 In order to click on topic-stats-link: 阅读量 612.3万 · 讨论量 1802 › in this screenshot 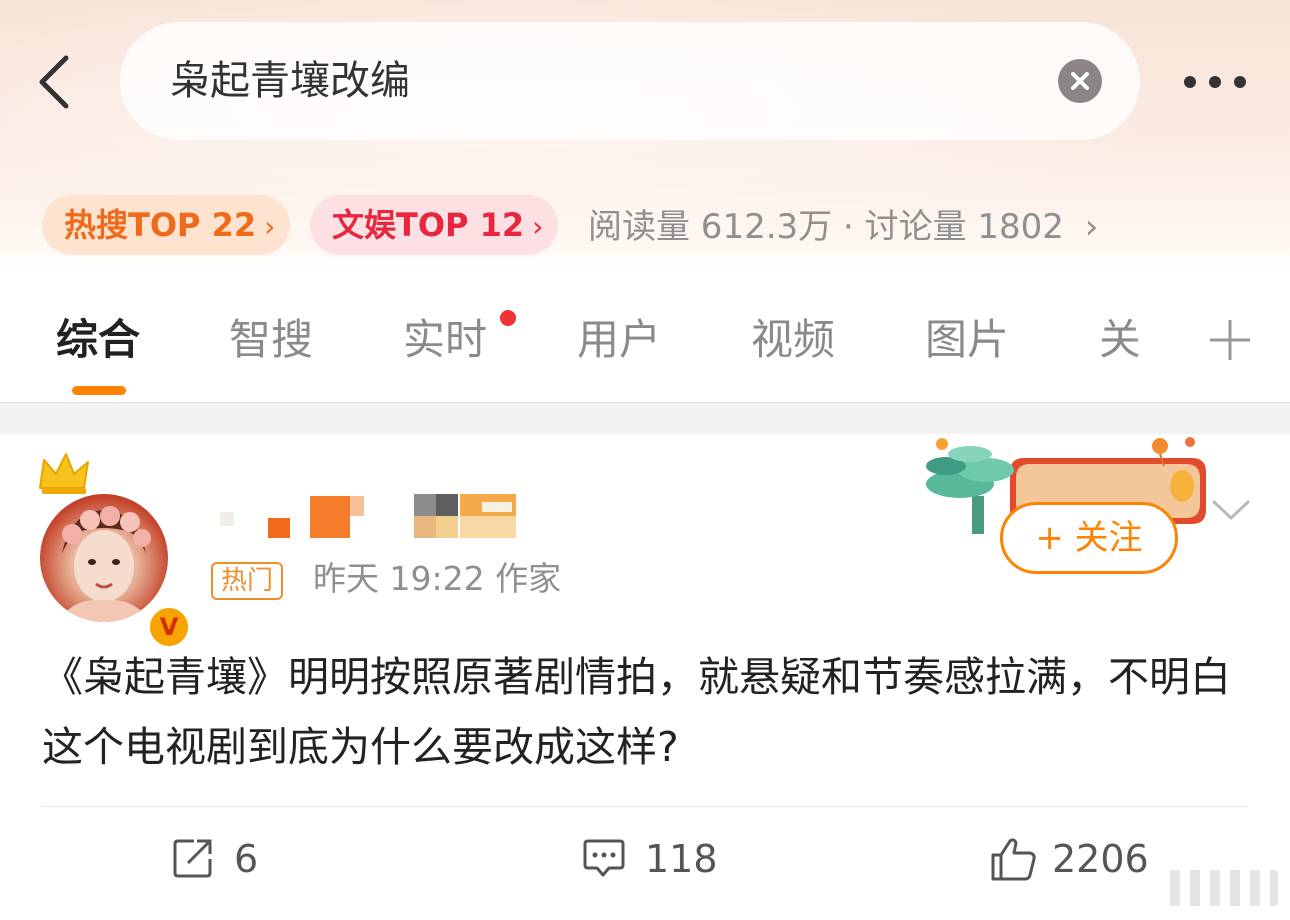, I will do `click(843, 227)`.